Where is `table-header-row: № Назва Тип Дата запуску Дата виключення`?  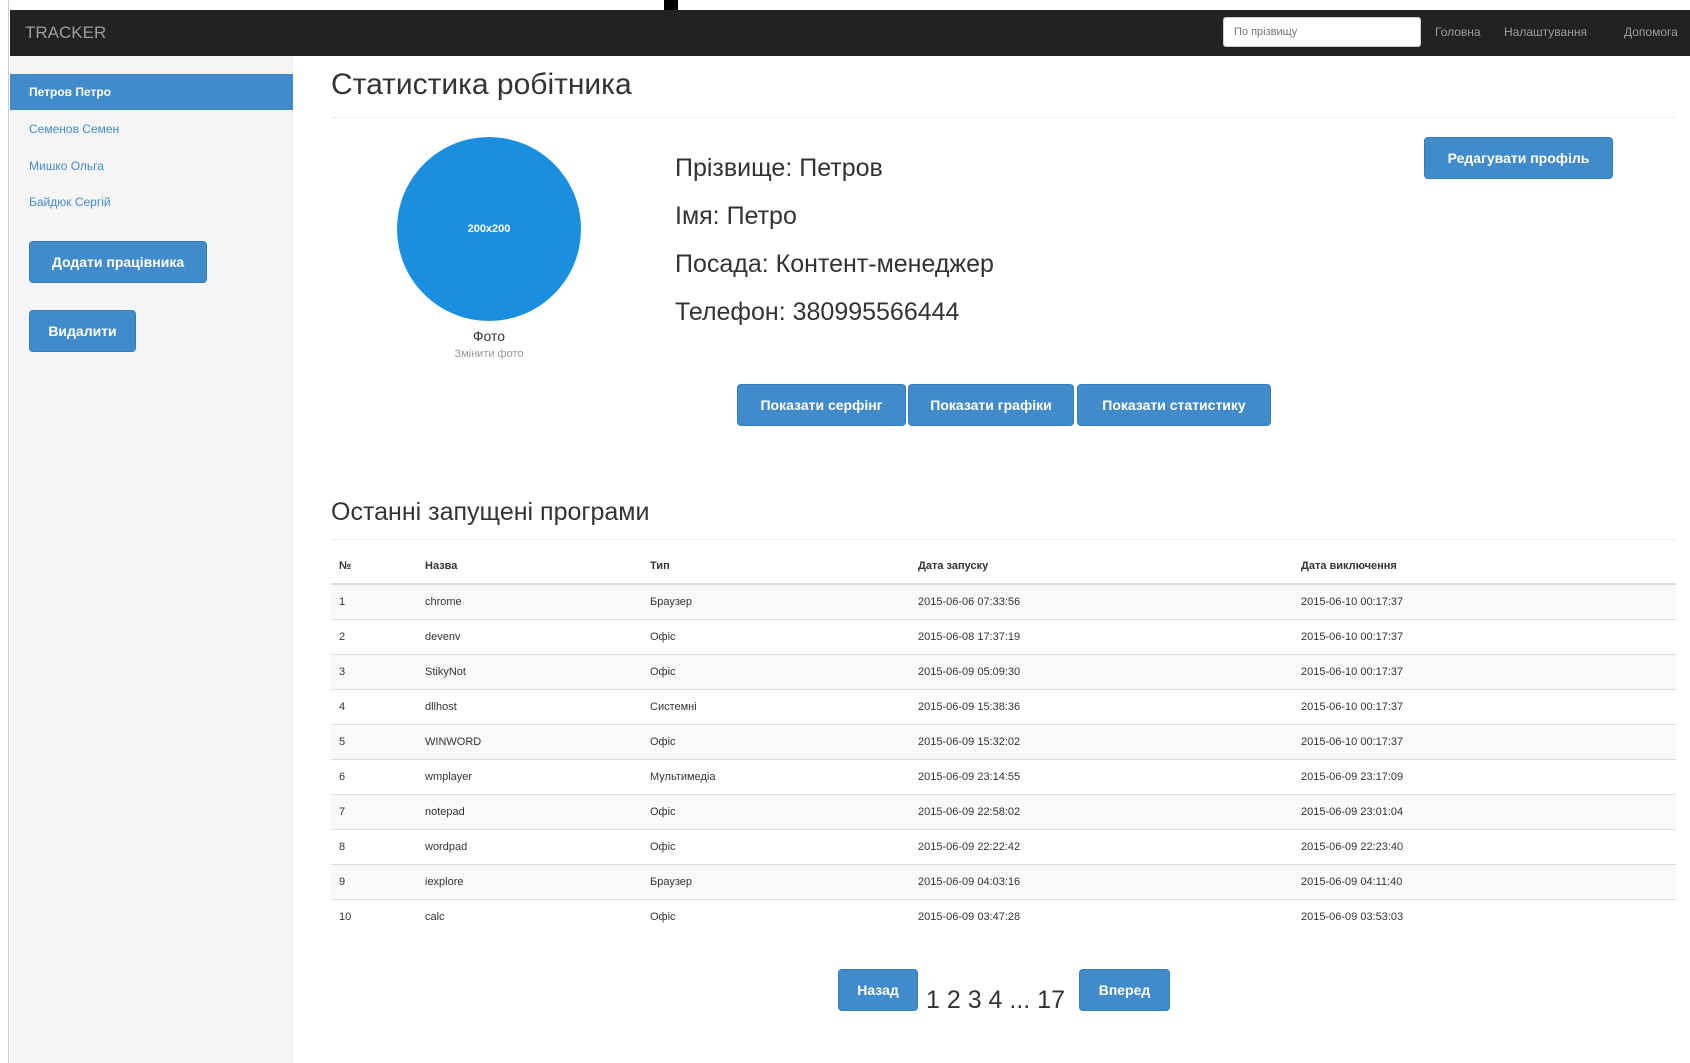
table-header-row: № Назва Тип Дата запуску Дата виключення is located at coordinates (1003, 566).